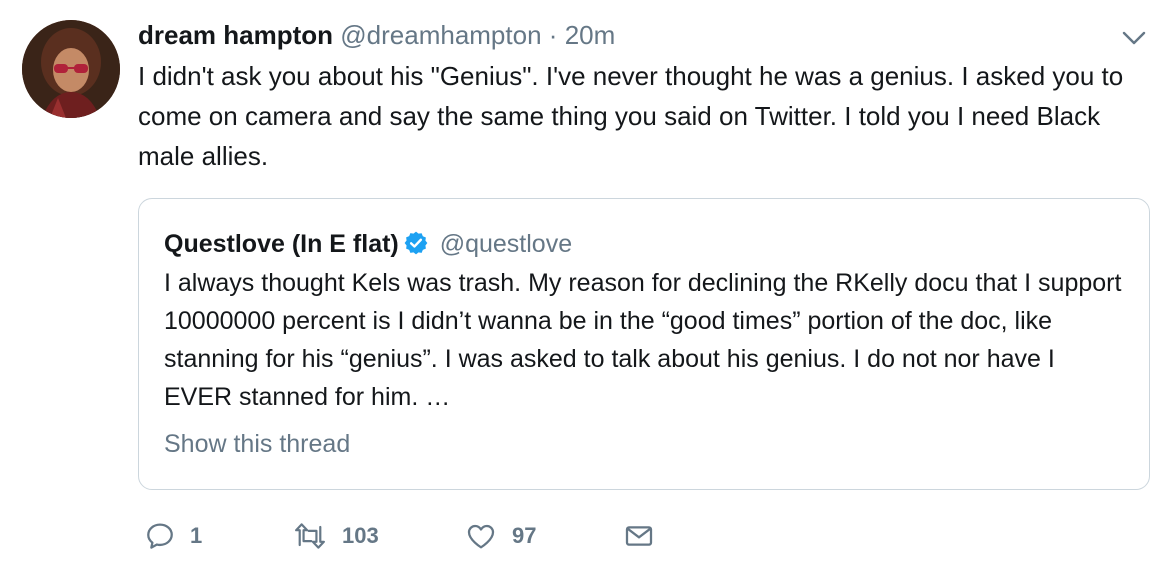  Describe the element at coordinates (335, 536) in the screenshot. I see `retweet-button: 103` at that location.